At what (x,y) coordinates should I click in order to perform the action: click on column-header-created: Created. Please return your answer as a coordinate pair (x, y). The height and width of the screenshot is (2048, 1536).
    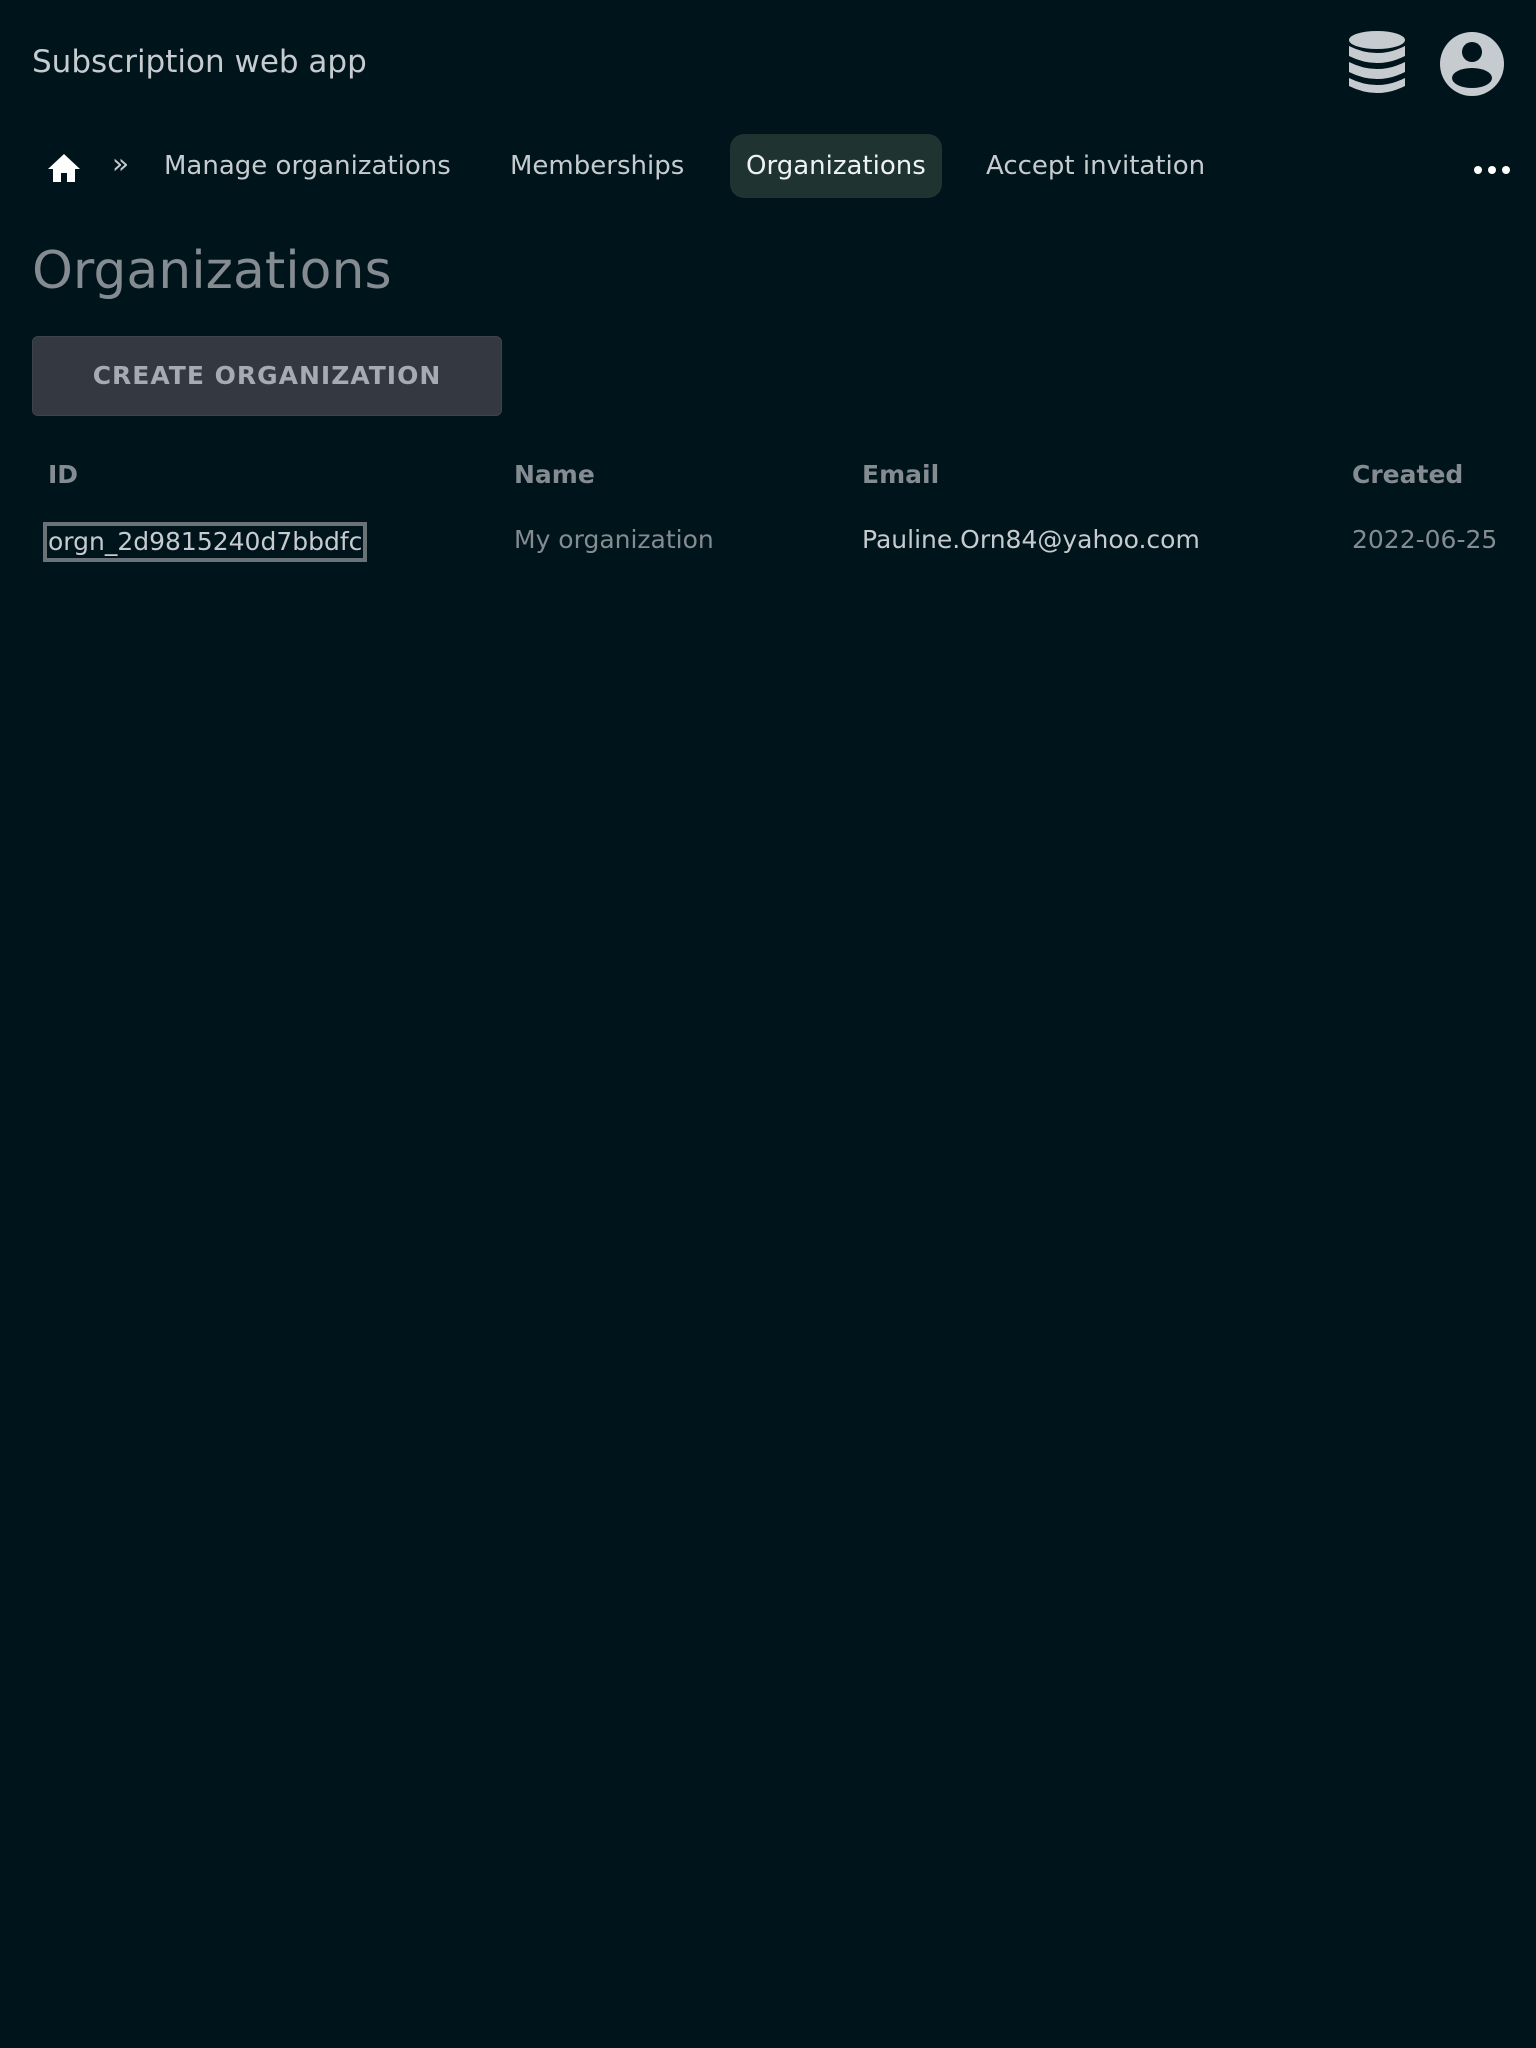
    Looking at the image, I should click on (1408, 474).